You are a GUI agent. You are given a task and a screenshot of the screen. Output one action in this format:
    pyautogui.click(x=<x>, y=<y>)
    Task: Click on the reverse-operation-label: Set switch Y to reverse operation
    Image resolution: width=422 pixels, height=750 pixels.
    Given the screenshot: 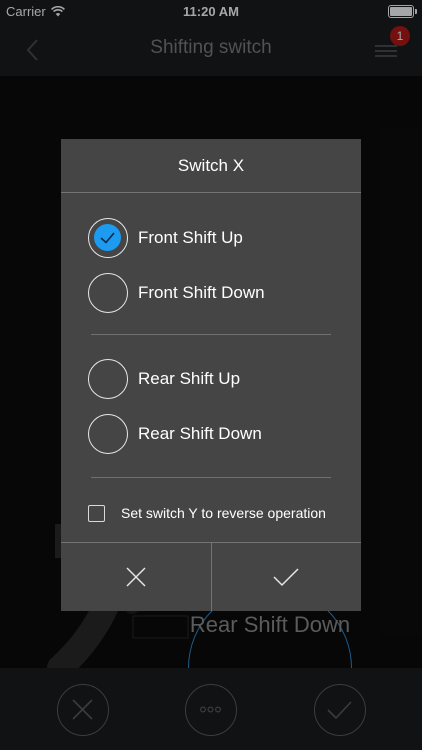 What is the action you would take?
    pyautogui.click(x=223, y=513)
    